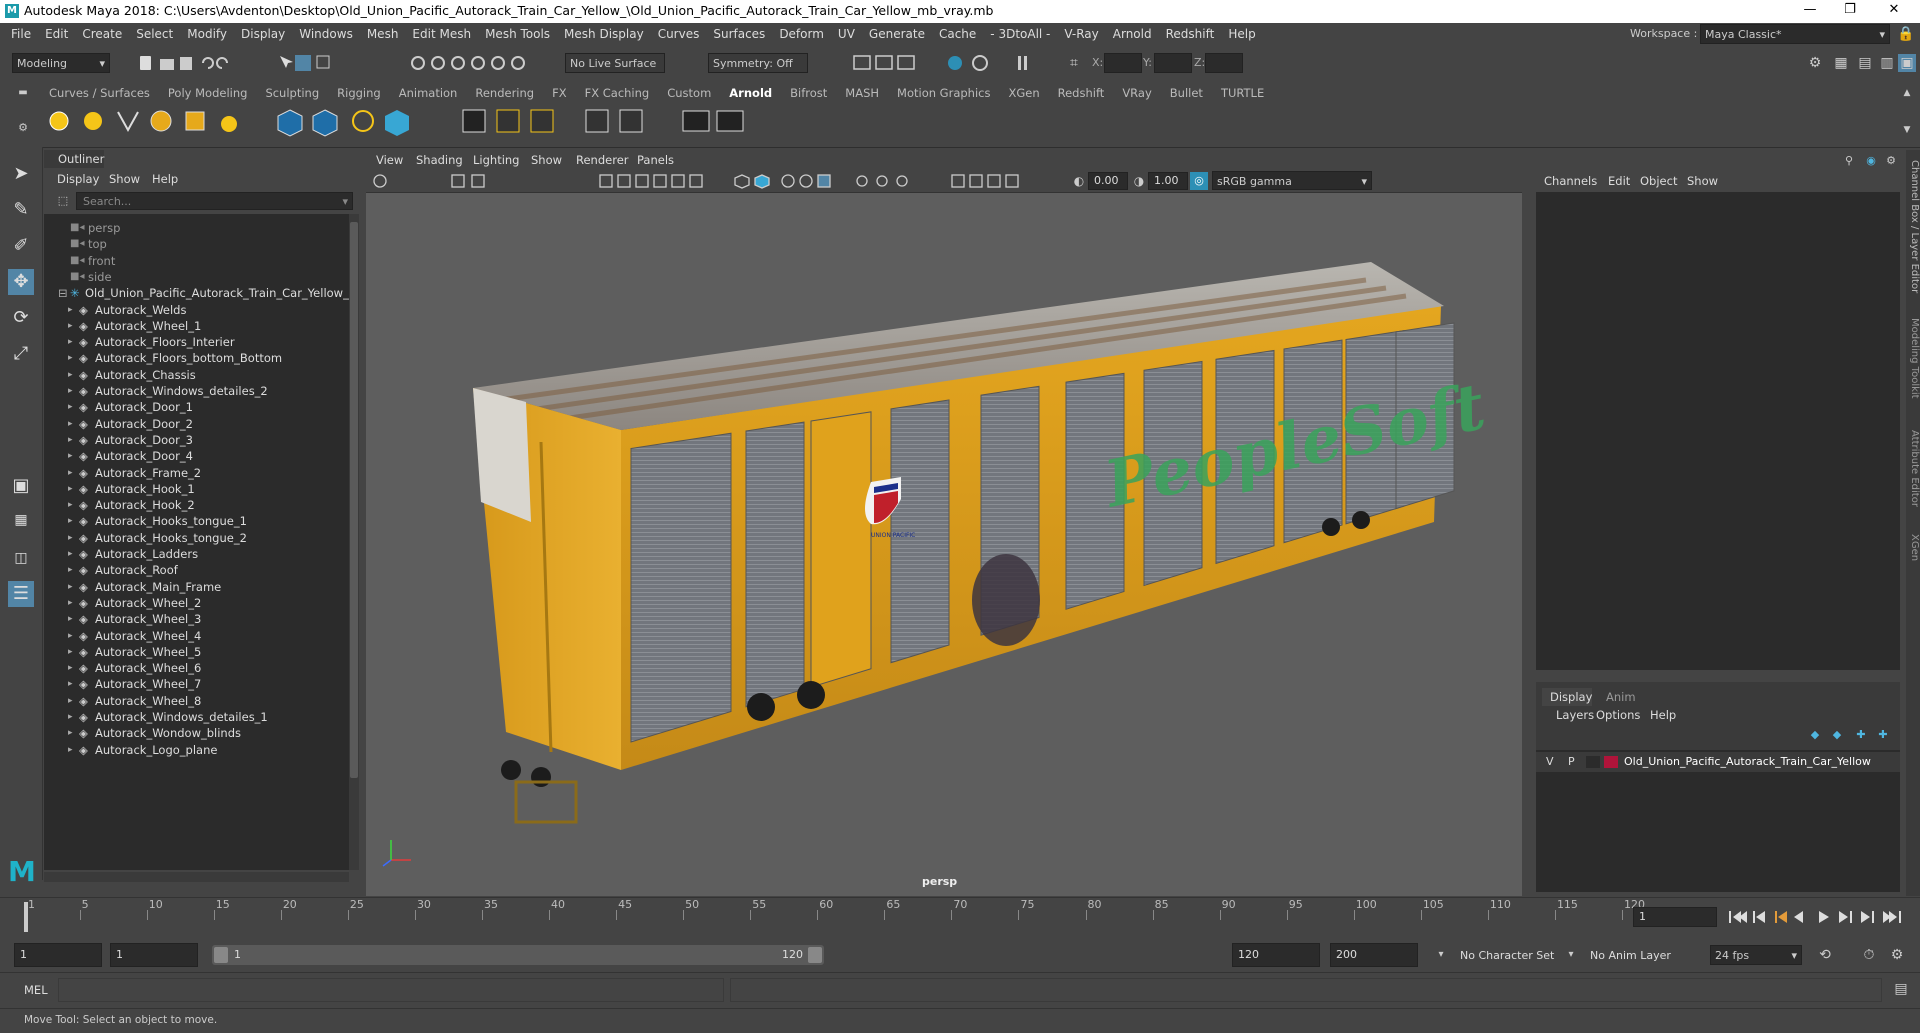 This screenshot has width=1920, height=1033. What do you see at coordinates (1913, 468) in the screenshot?
I see `side-tab-attribute-editor: Attribute Editor` at bounding box center [1913, 468].